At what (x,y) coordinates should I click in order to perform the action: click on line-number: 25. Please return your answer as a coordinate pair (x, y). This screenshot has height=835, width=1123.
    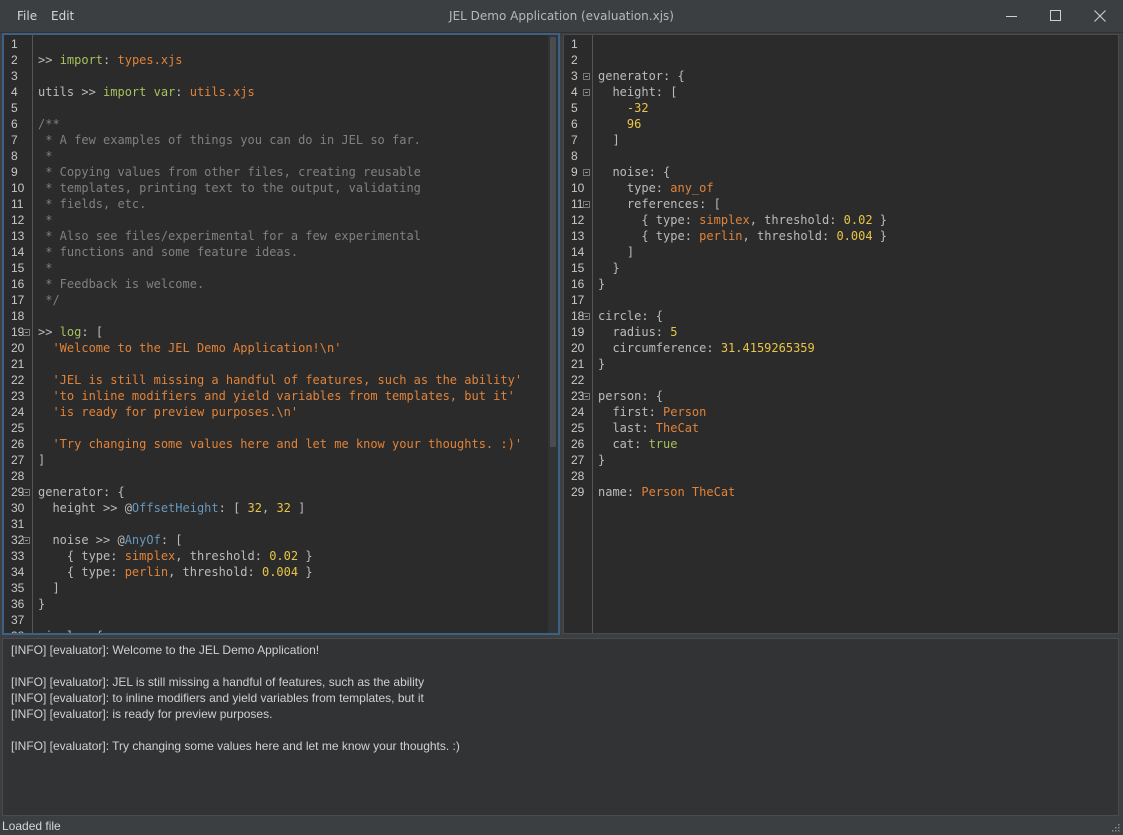
    Looking at the image, I should click on (18, 428).